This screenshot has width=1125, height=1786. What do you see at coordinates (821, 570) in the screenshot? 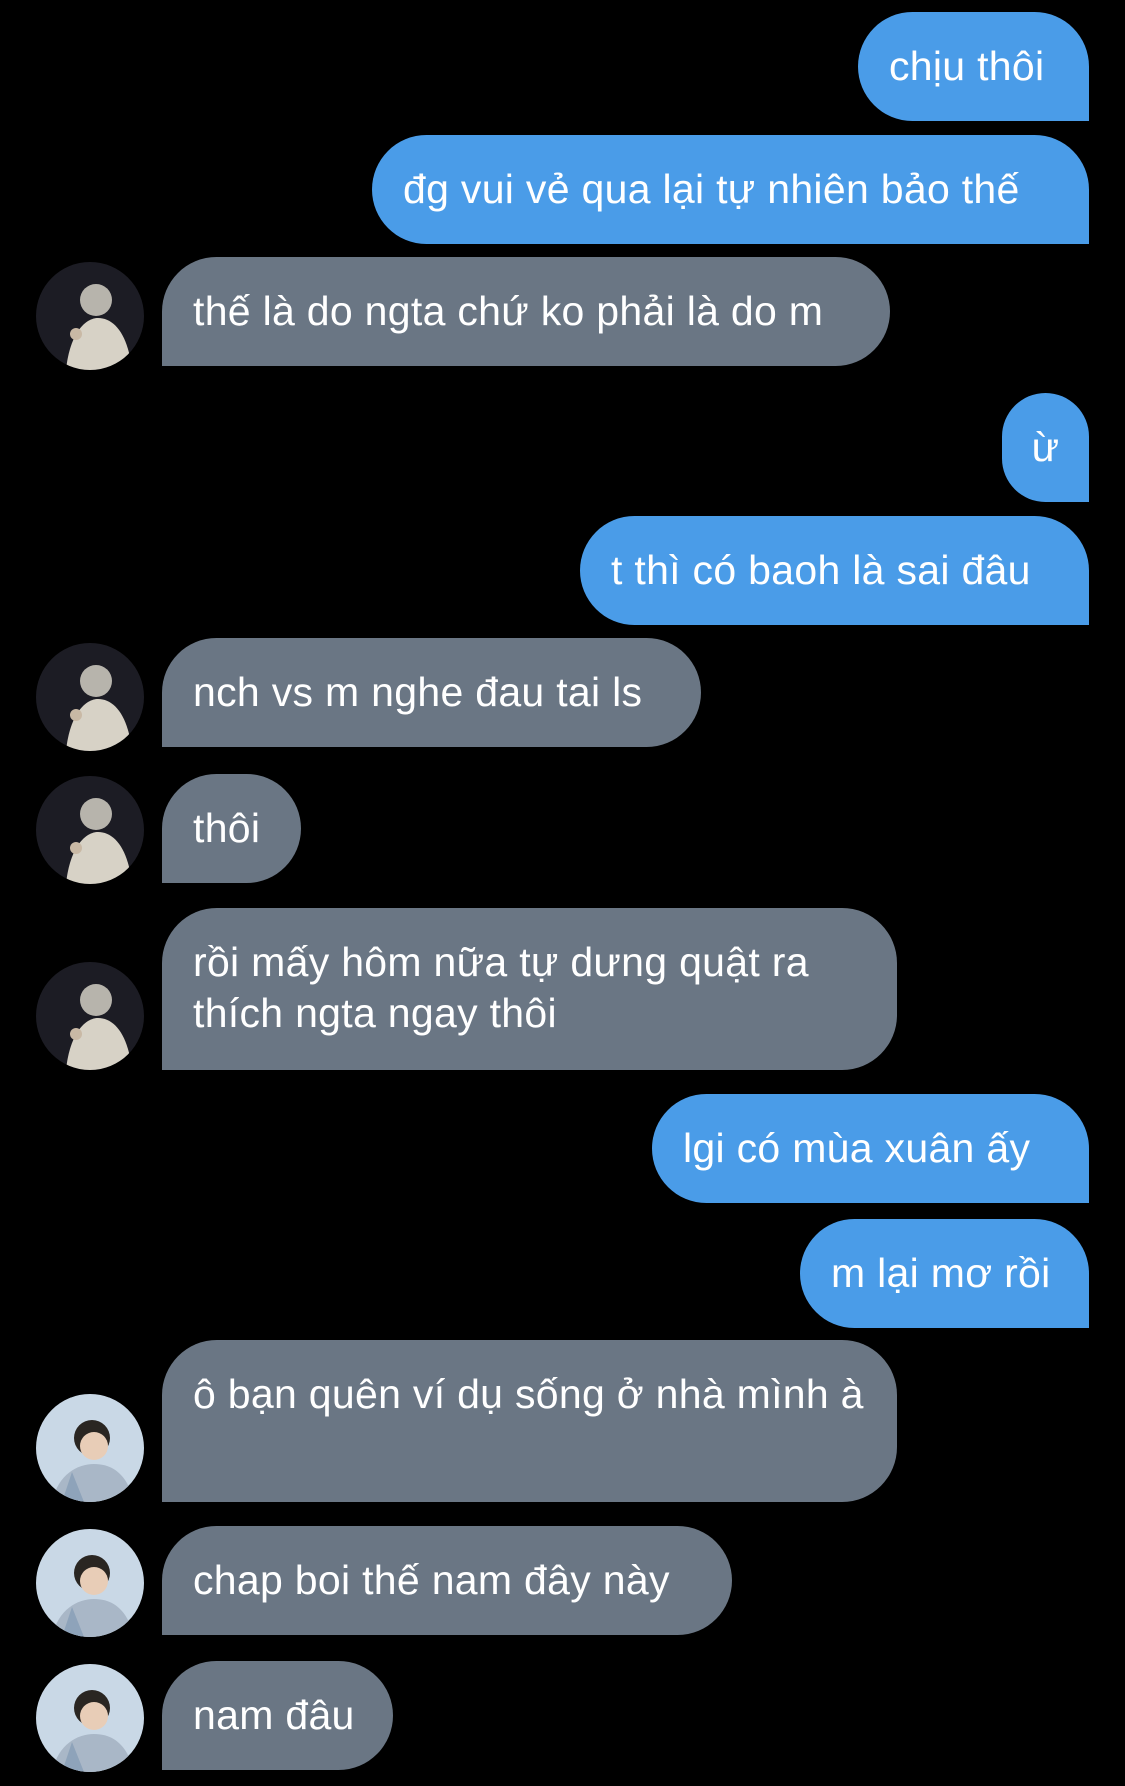
I see `message-text: t thì có baoh là sai đâu` at bounding box center [821, 570].